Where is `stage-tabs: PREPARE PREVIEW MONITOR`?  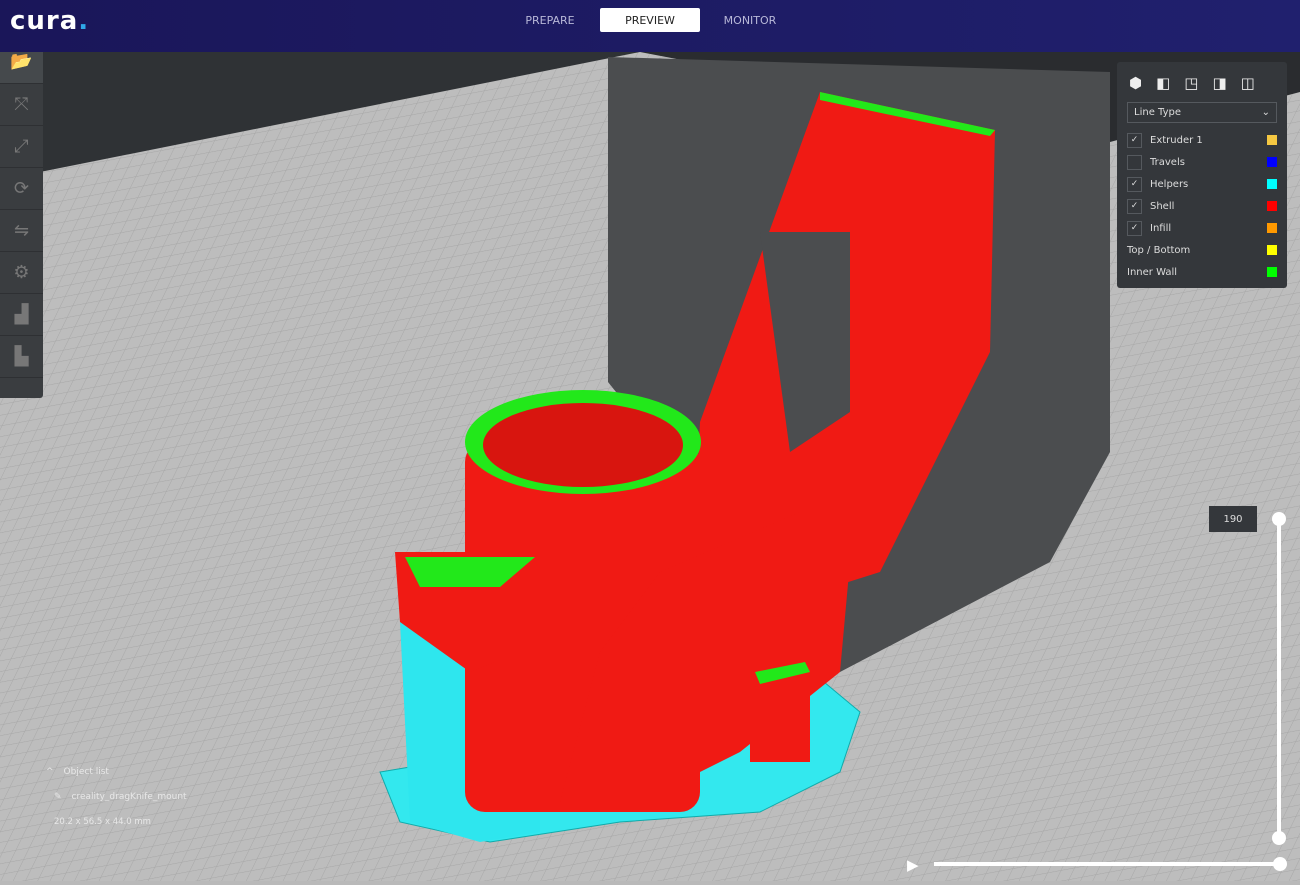 stage-tabs: PREPARE PREVIEW MONITOR is located at coordinates (650, 20).